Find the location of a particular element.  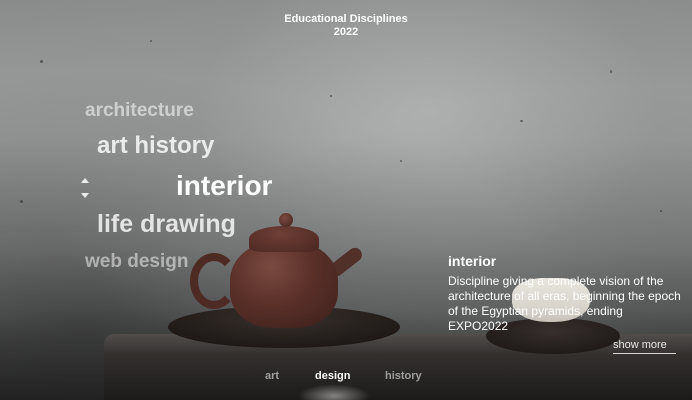

show-more-link: show more is located at coordinates (644, 346).